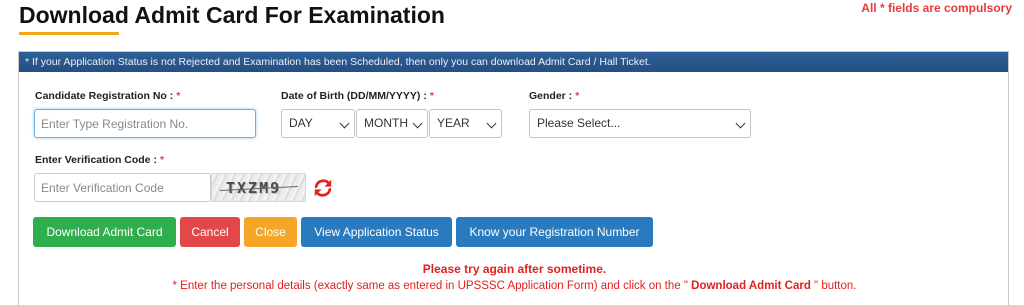 The height and width of the screenshot is (305, 1024). I want to click on dob-year-select: YEAR, so click(465, 123).